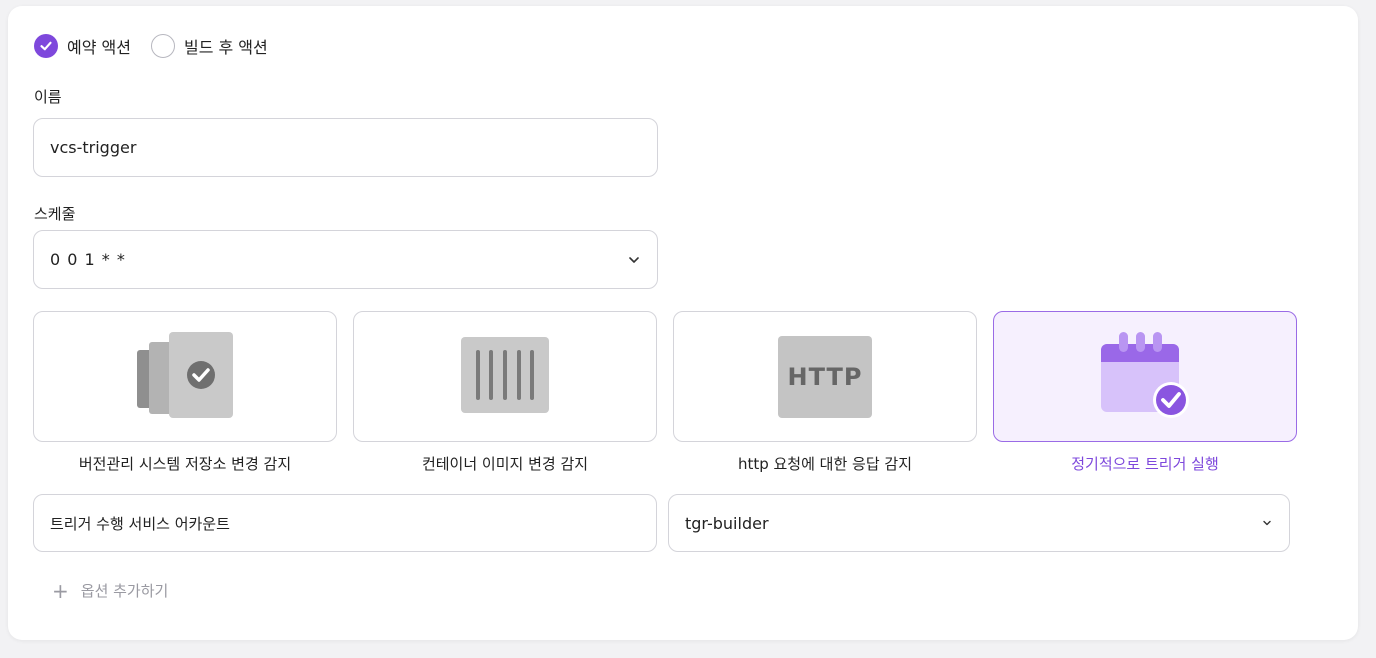 The image size is (1376, 658). What do you see at coordinates (99, 47) in the screenshot?
I see `radio-scheduled-action-label: 예약 액션` at bounding box center [99, 47].